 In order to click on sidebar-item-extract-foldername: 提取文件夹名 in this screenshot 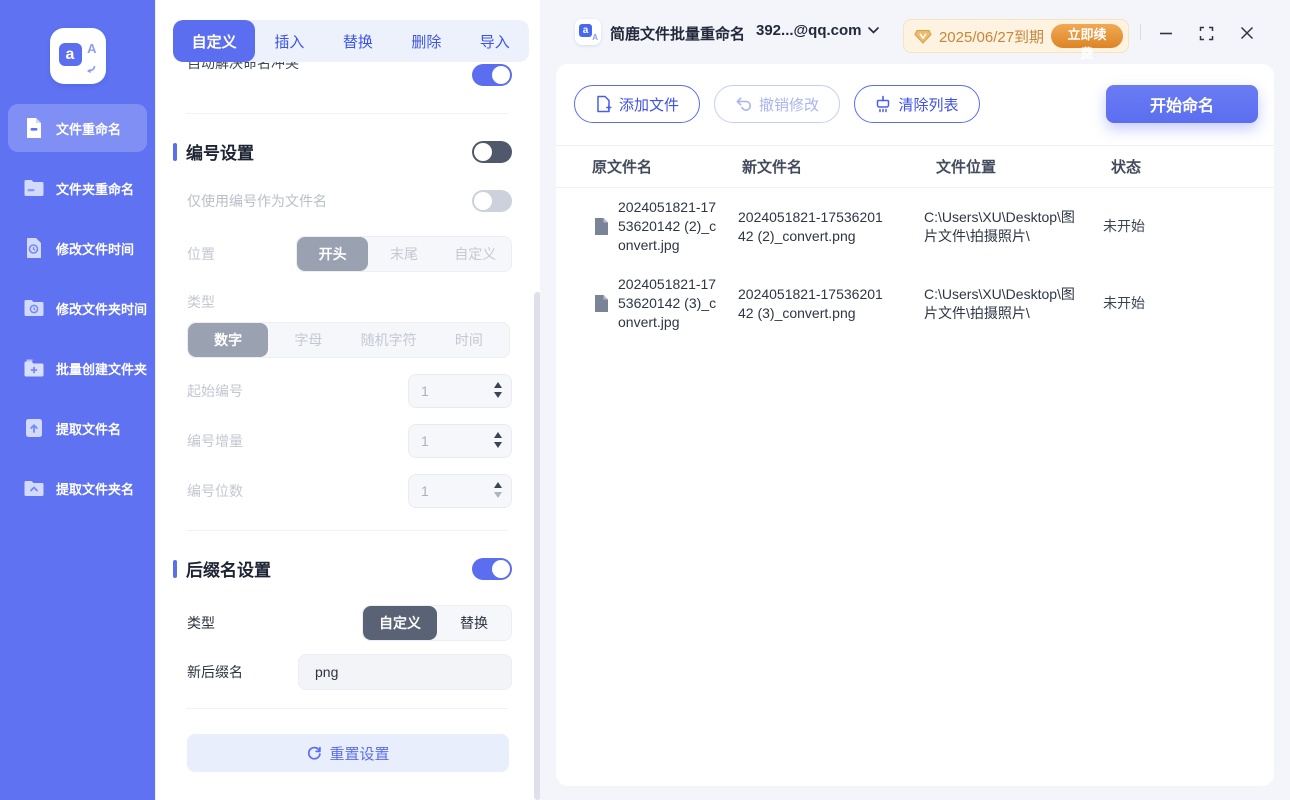, I will do `click(77, 488)`.